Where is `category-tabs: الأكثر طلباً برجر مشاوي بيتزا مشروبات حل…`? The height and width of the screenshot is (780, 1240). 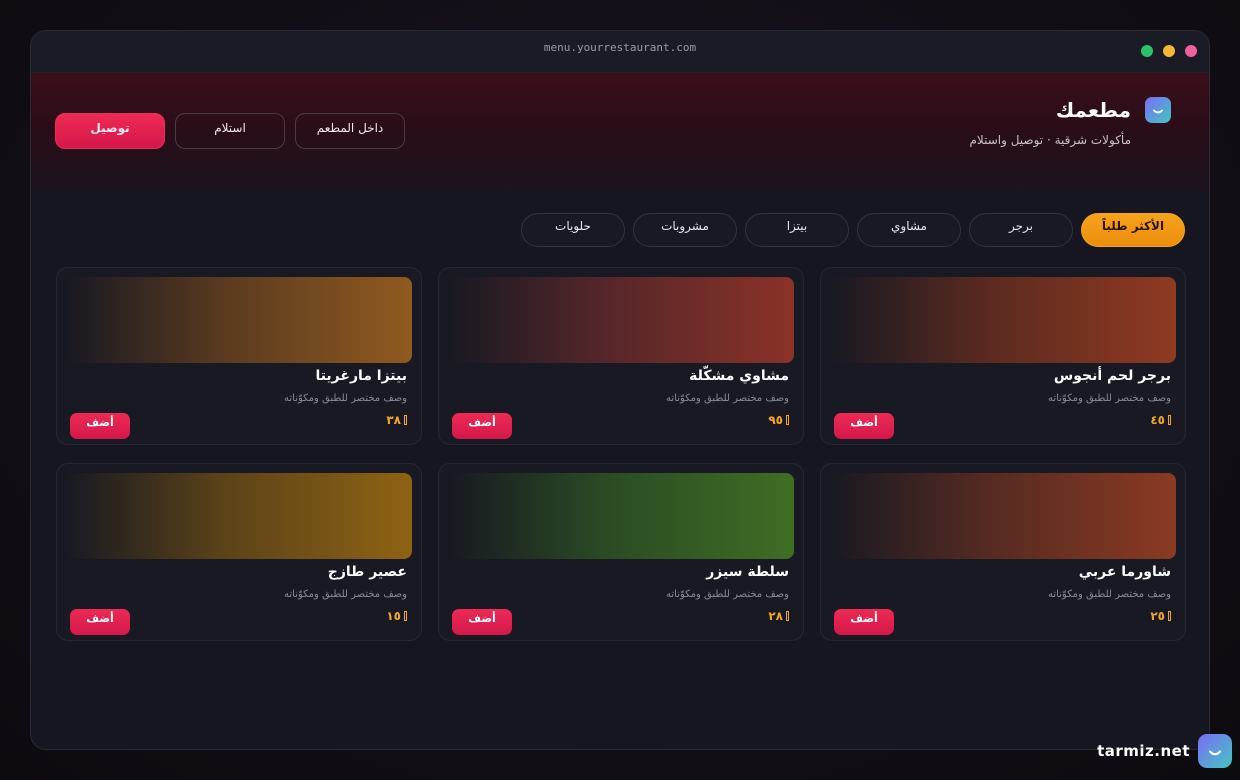 category-tabs: الأكثر طلباً برجر مشاوي بيتزا مشروبات حل… is located at coordinates (853, 230).